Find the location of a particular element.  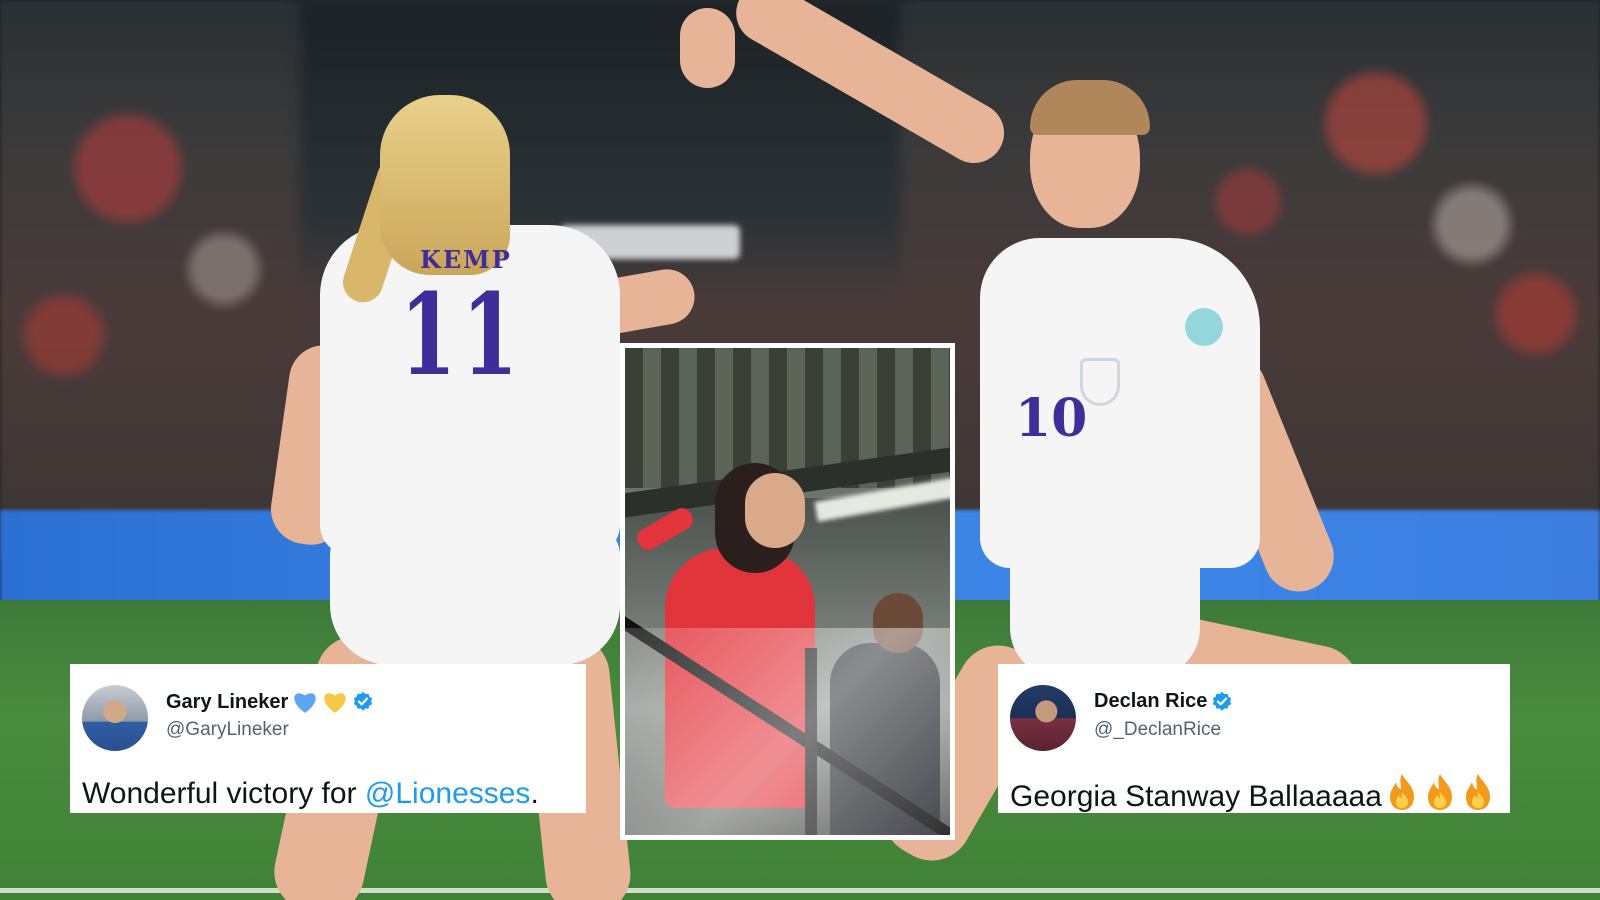

tweet-text-part: Georgia Stanway Ballaaaaa is located at coordinates (1196, 796).